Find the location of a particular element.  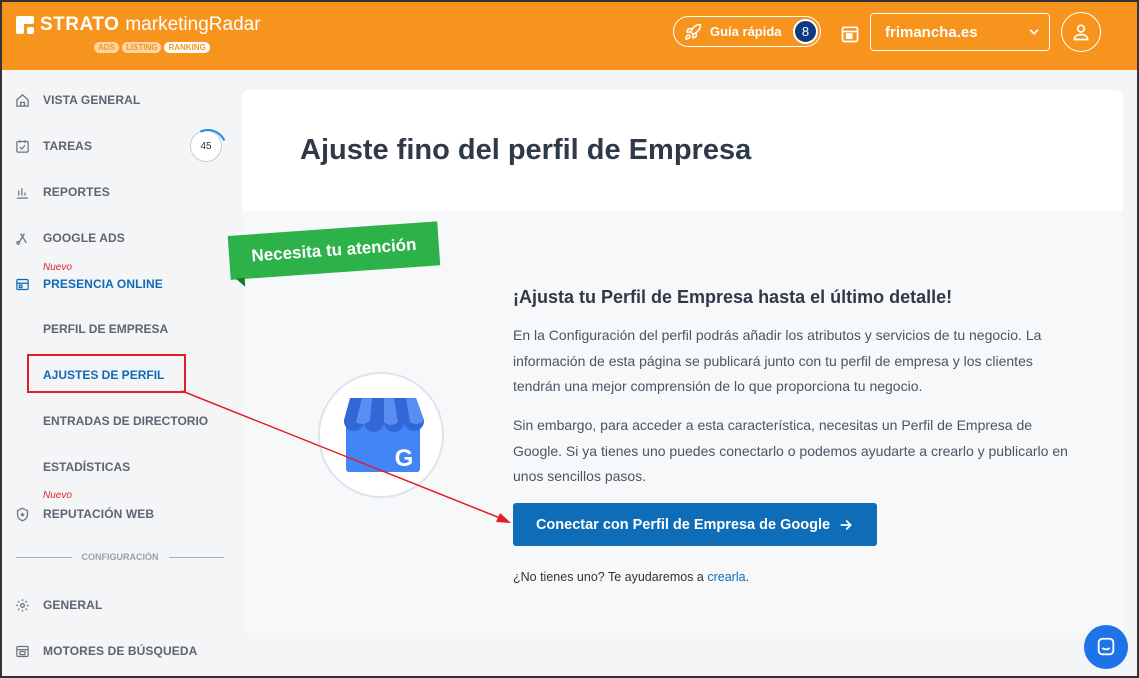

svg-text: G is located at coordinates (404, 458).